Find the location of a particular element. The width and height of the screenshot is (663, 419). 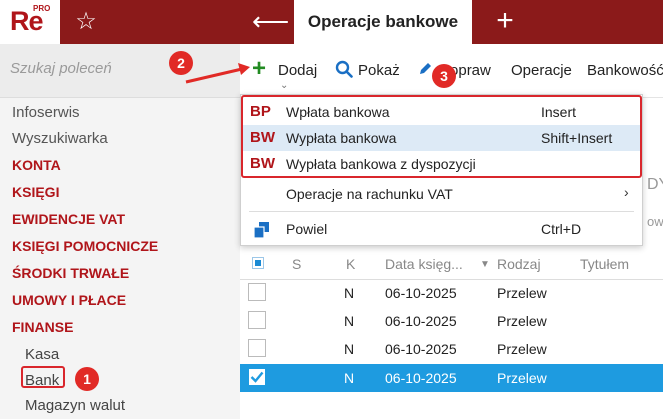

chevron-right-icon: › is located at coordinates (626, 192).